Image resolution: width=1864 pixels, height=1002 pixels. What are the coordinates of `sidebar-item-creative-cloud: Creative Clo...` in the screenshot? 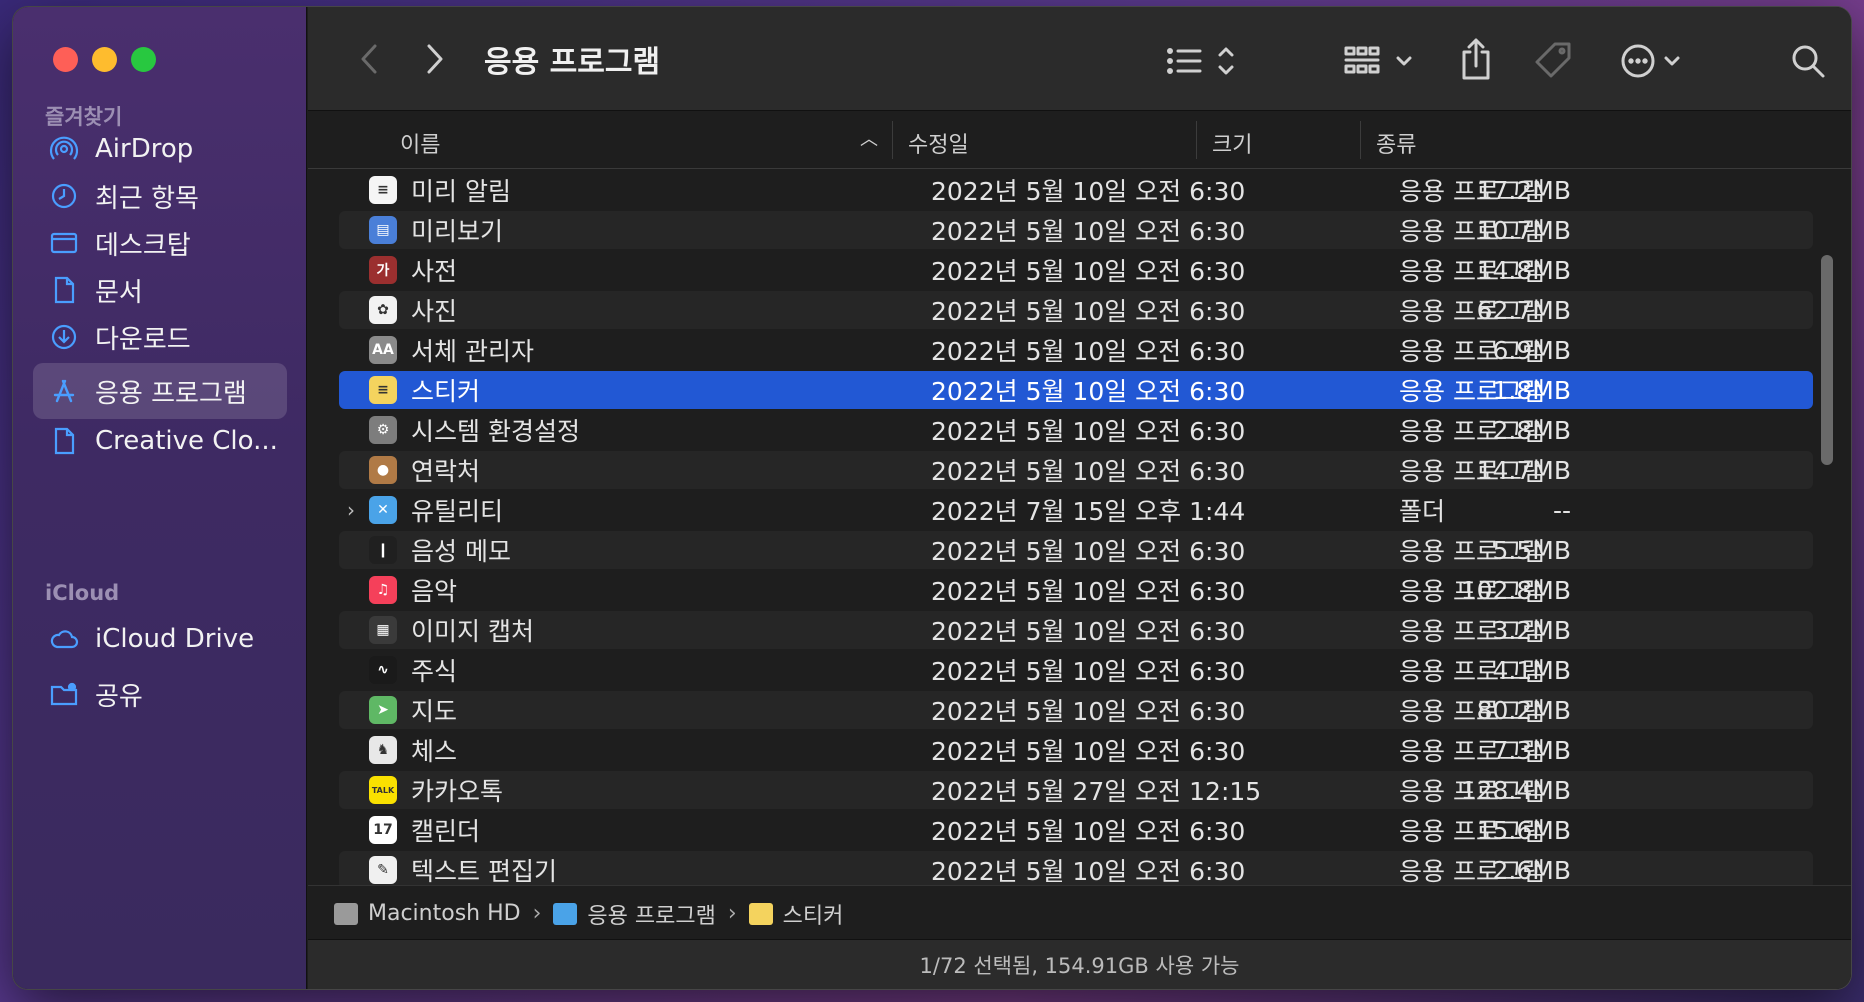 It's located at (160, 441).